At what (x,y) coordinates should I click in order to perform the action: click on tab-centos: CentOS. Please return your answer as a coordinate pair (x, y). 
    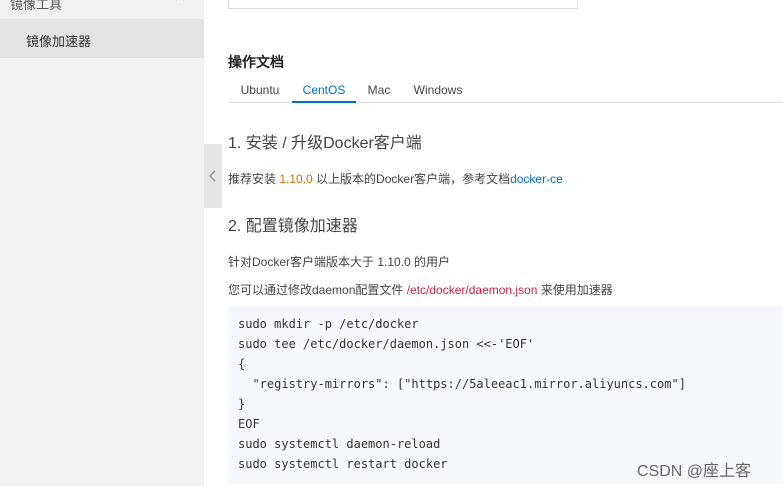
    Looking at the image, I should click on (324, 90).